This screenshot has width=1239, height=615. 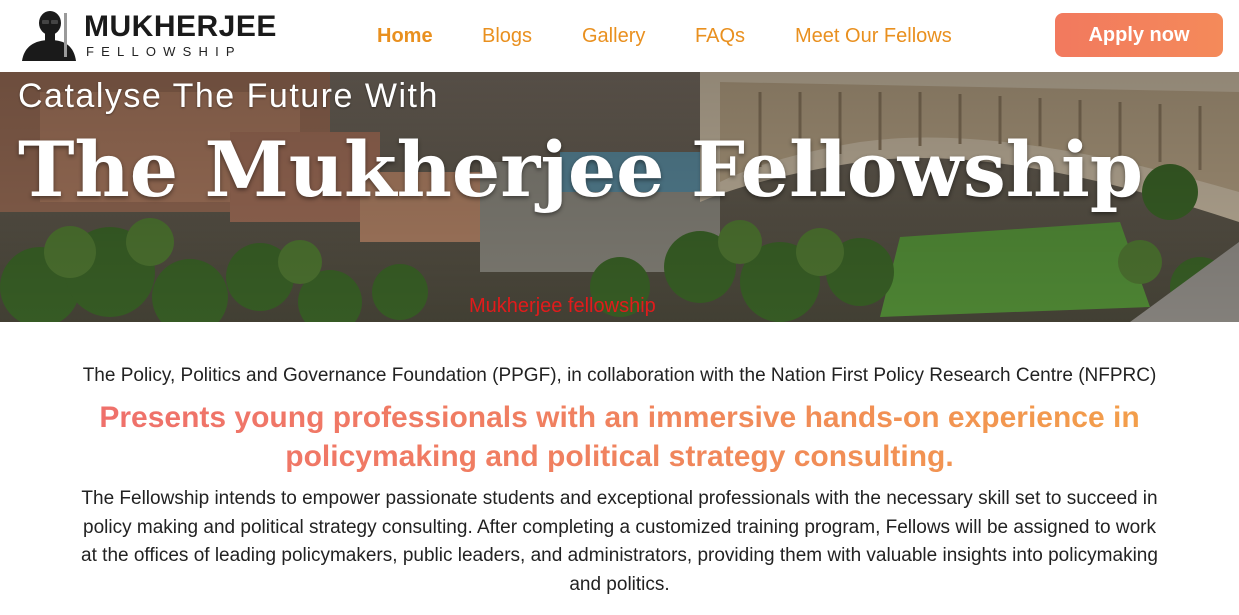 I want to click on site-logo: MUKHERJEE FELLOWSHIP, so click(x=149, y=35).